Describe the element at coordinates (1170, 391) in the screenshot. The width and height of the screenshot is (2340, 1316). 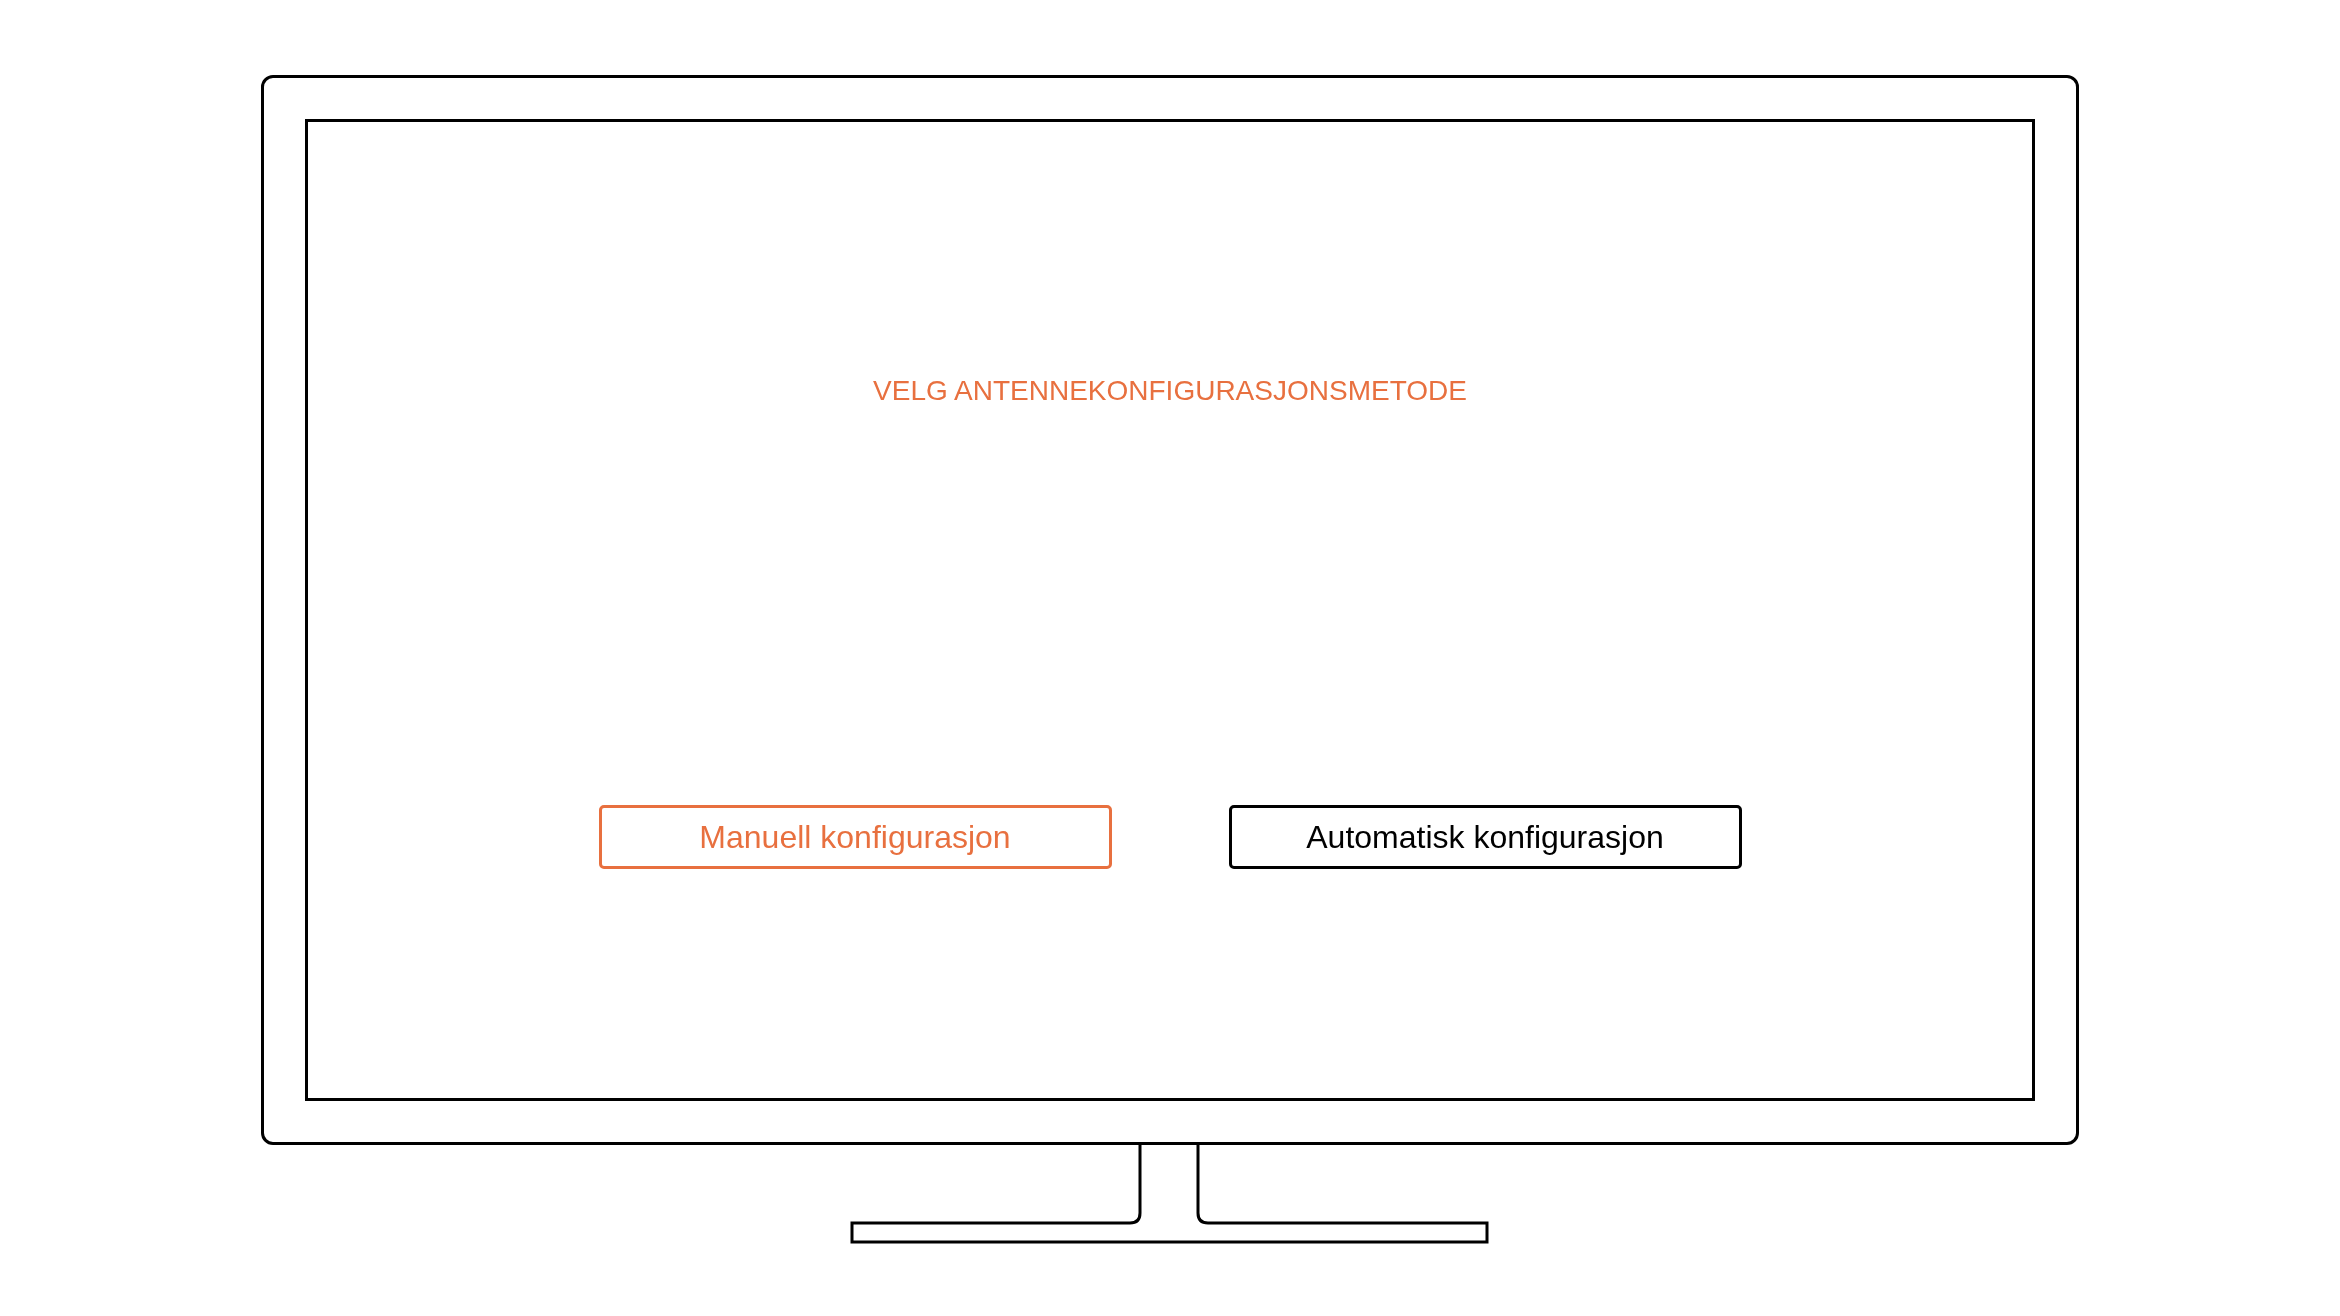
I see `screen-title: VELG ANTENNEKONFIGURASJONSMETODE` at that location.